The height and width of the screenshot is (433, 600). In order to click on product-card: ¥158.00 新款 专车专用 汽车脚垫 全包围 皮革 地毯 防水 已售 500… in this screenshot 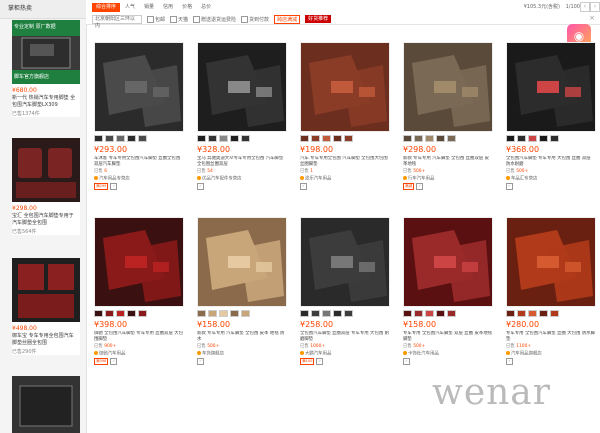, I will do `click(242, 291)`.